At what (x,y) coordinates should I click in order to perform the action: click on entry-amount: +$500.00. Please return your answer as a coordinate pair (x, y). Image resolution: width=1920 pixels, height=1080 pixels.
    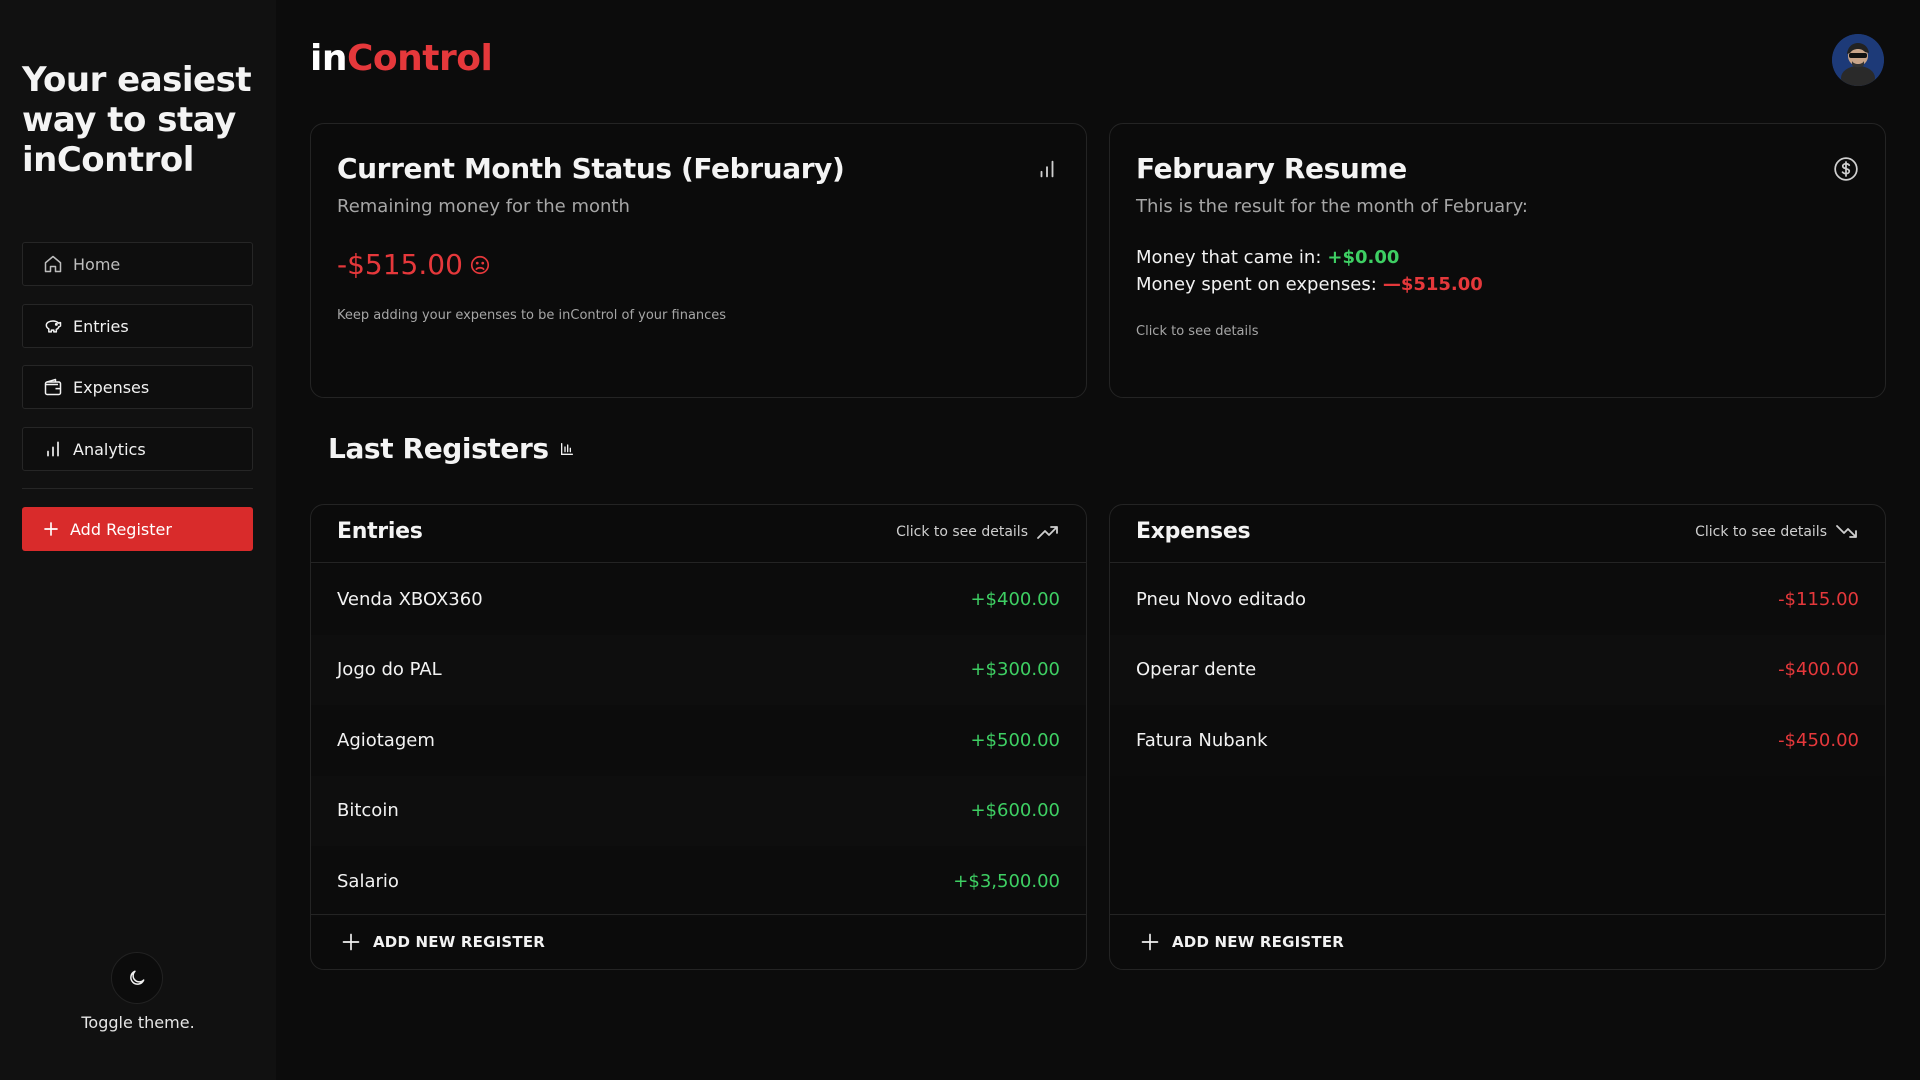
    Looking at the image, I should click on (1015, 740).